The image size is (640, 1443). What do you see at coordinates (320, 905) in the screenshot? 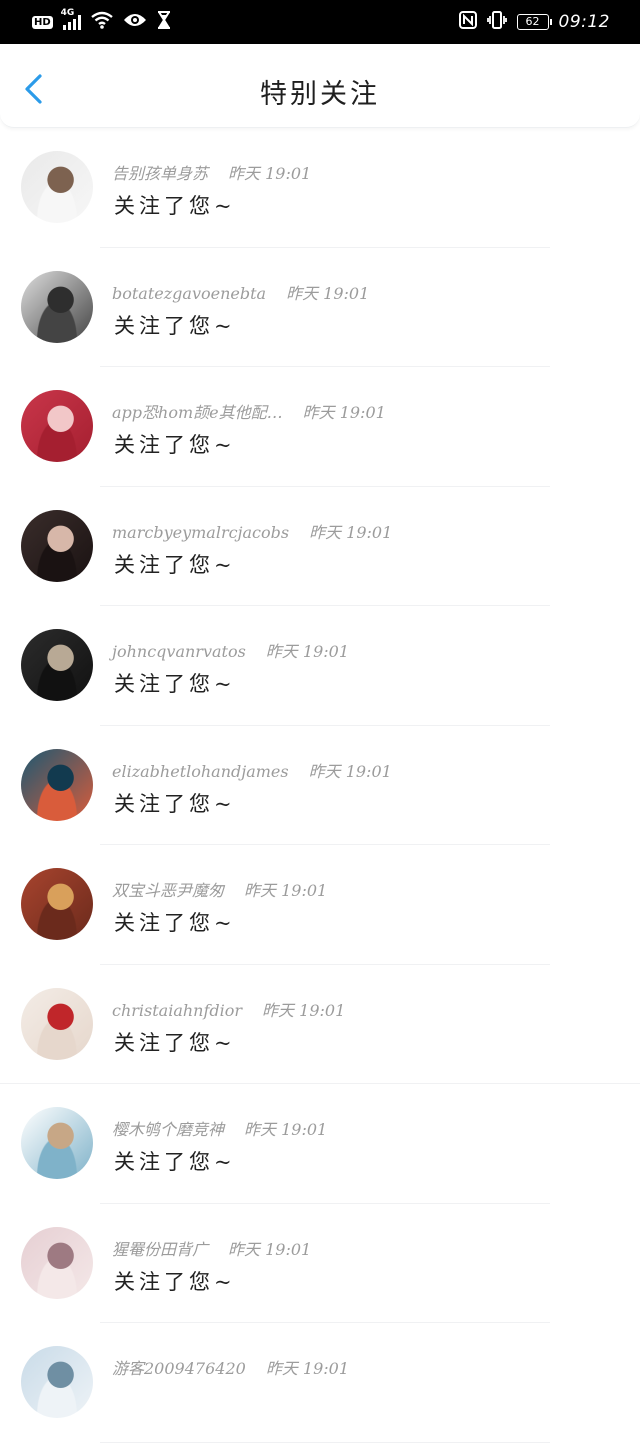
I see `list-item: 双宝斗恶尹魔匆 昨天 19:01 关注了您~` at bounding box center [320, 905].